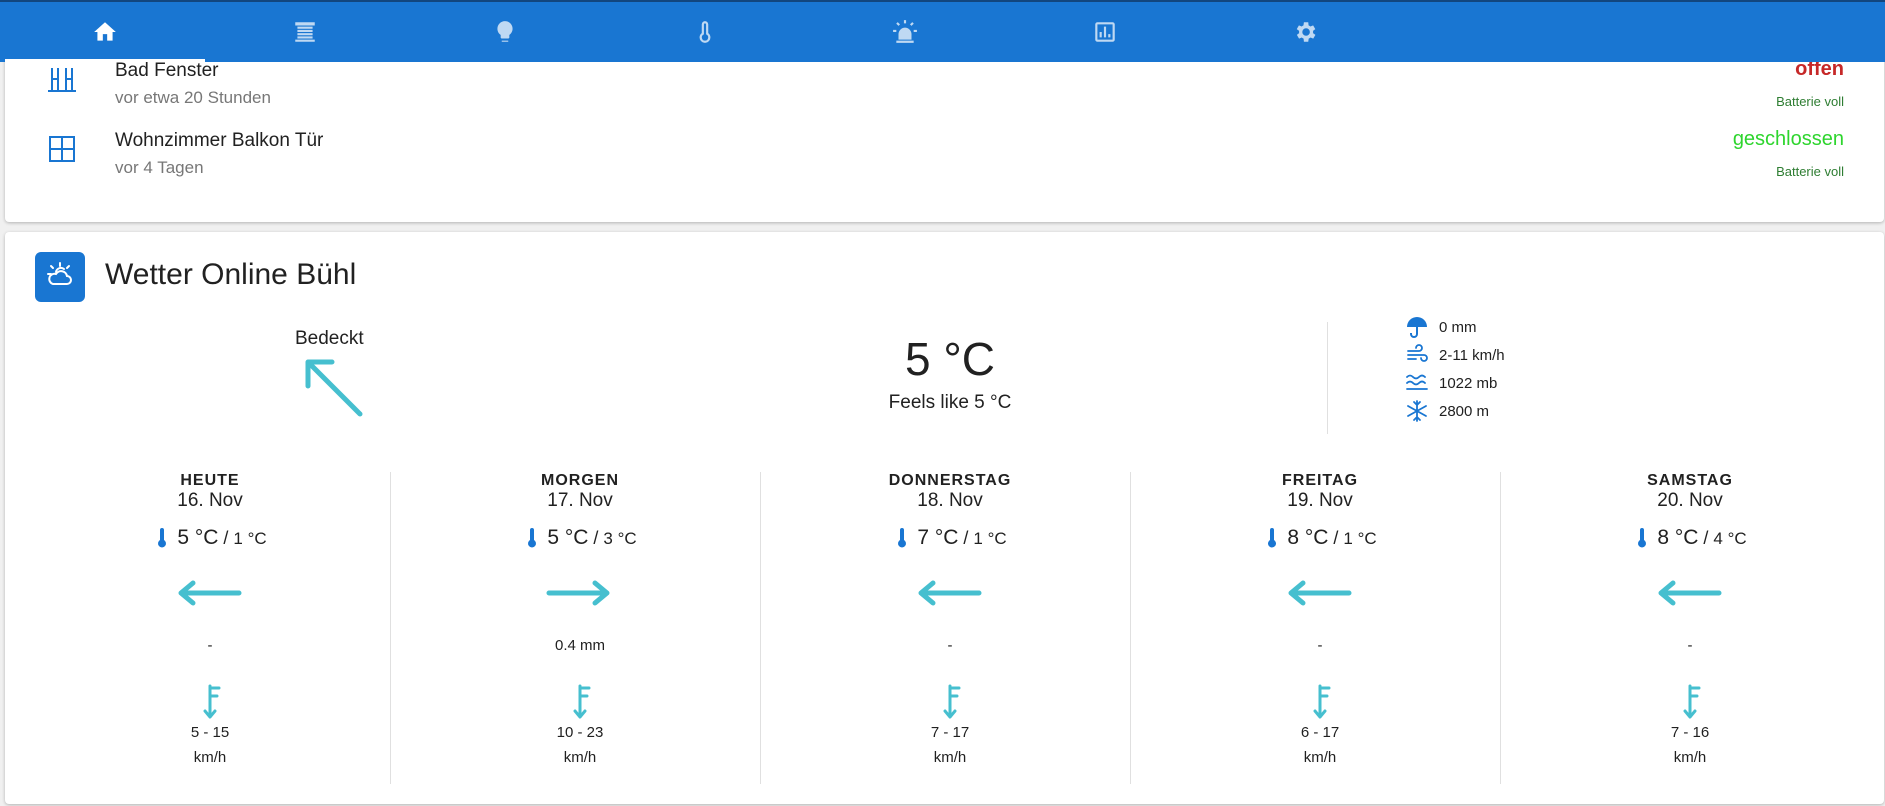 The image size is (1885, 806). Describe the element at coordinates (578, 593) in the screenshot. I see `arrow-right-icon` at that location.